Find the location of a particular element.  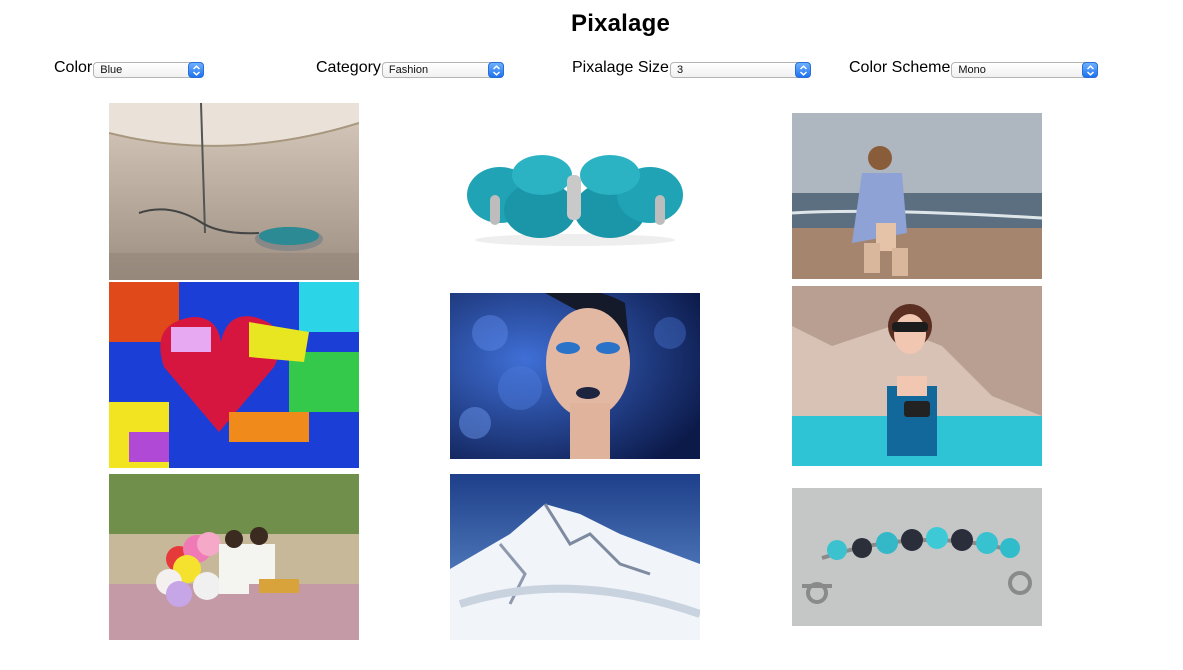

color-select: Blue is located at coordinates (149, 69).